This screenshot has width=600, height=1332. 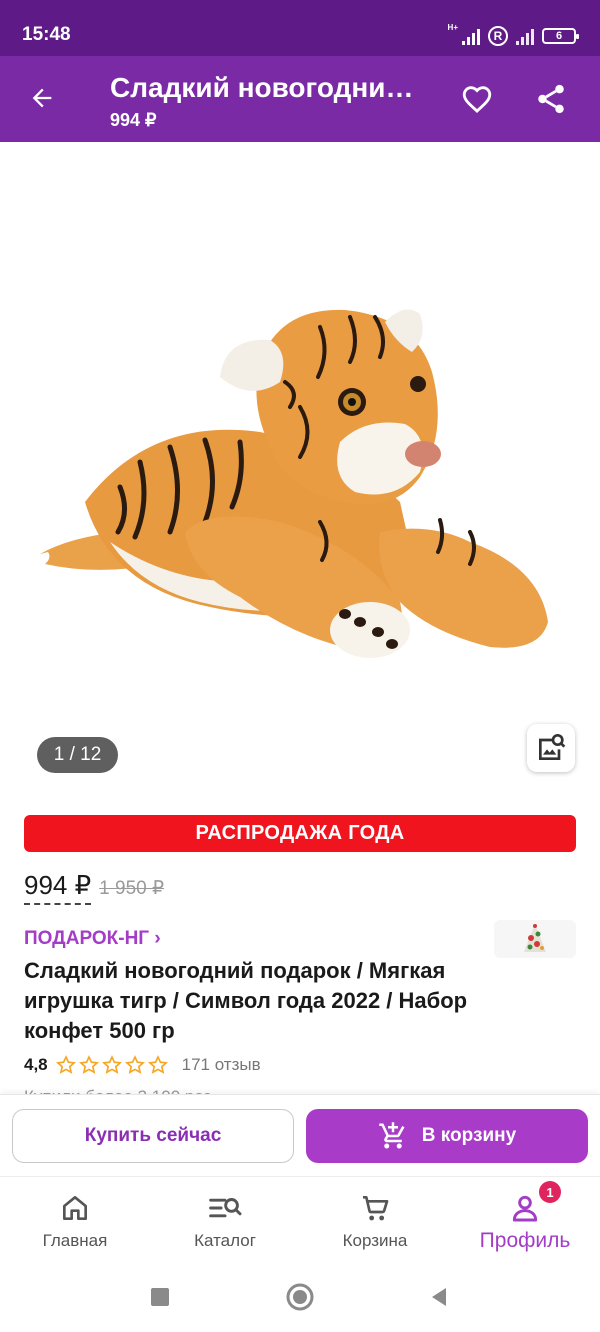 I want to click on roaming-icon: R, so click(x=498, y=36).